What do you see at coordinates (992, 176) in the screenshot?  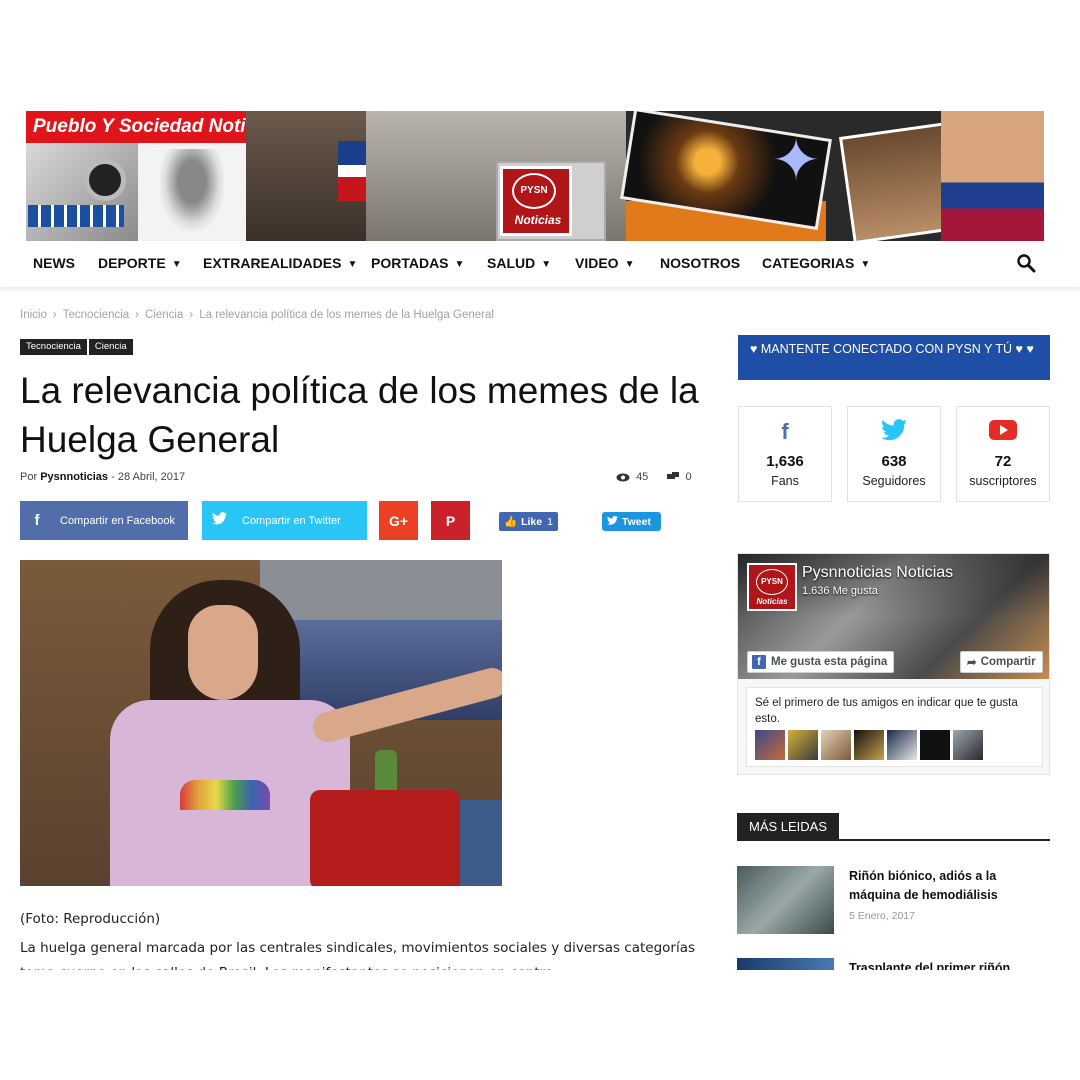 I see `footballer-photo` at bounding box center [992, 176].